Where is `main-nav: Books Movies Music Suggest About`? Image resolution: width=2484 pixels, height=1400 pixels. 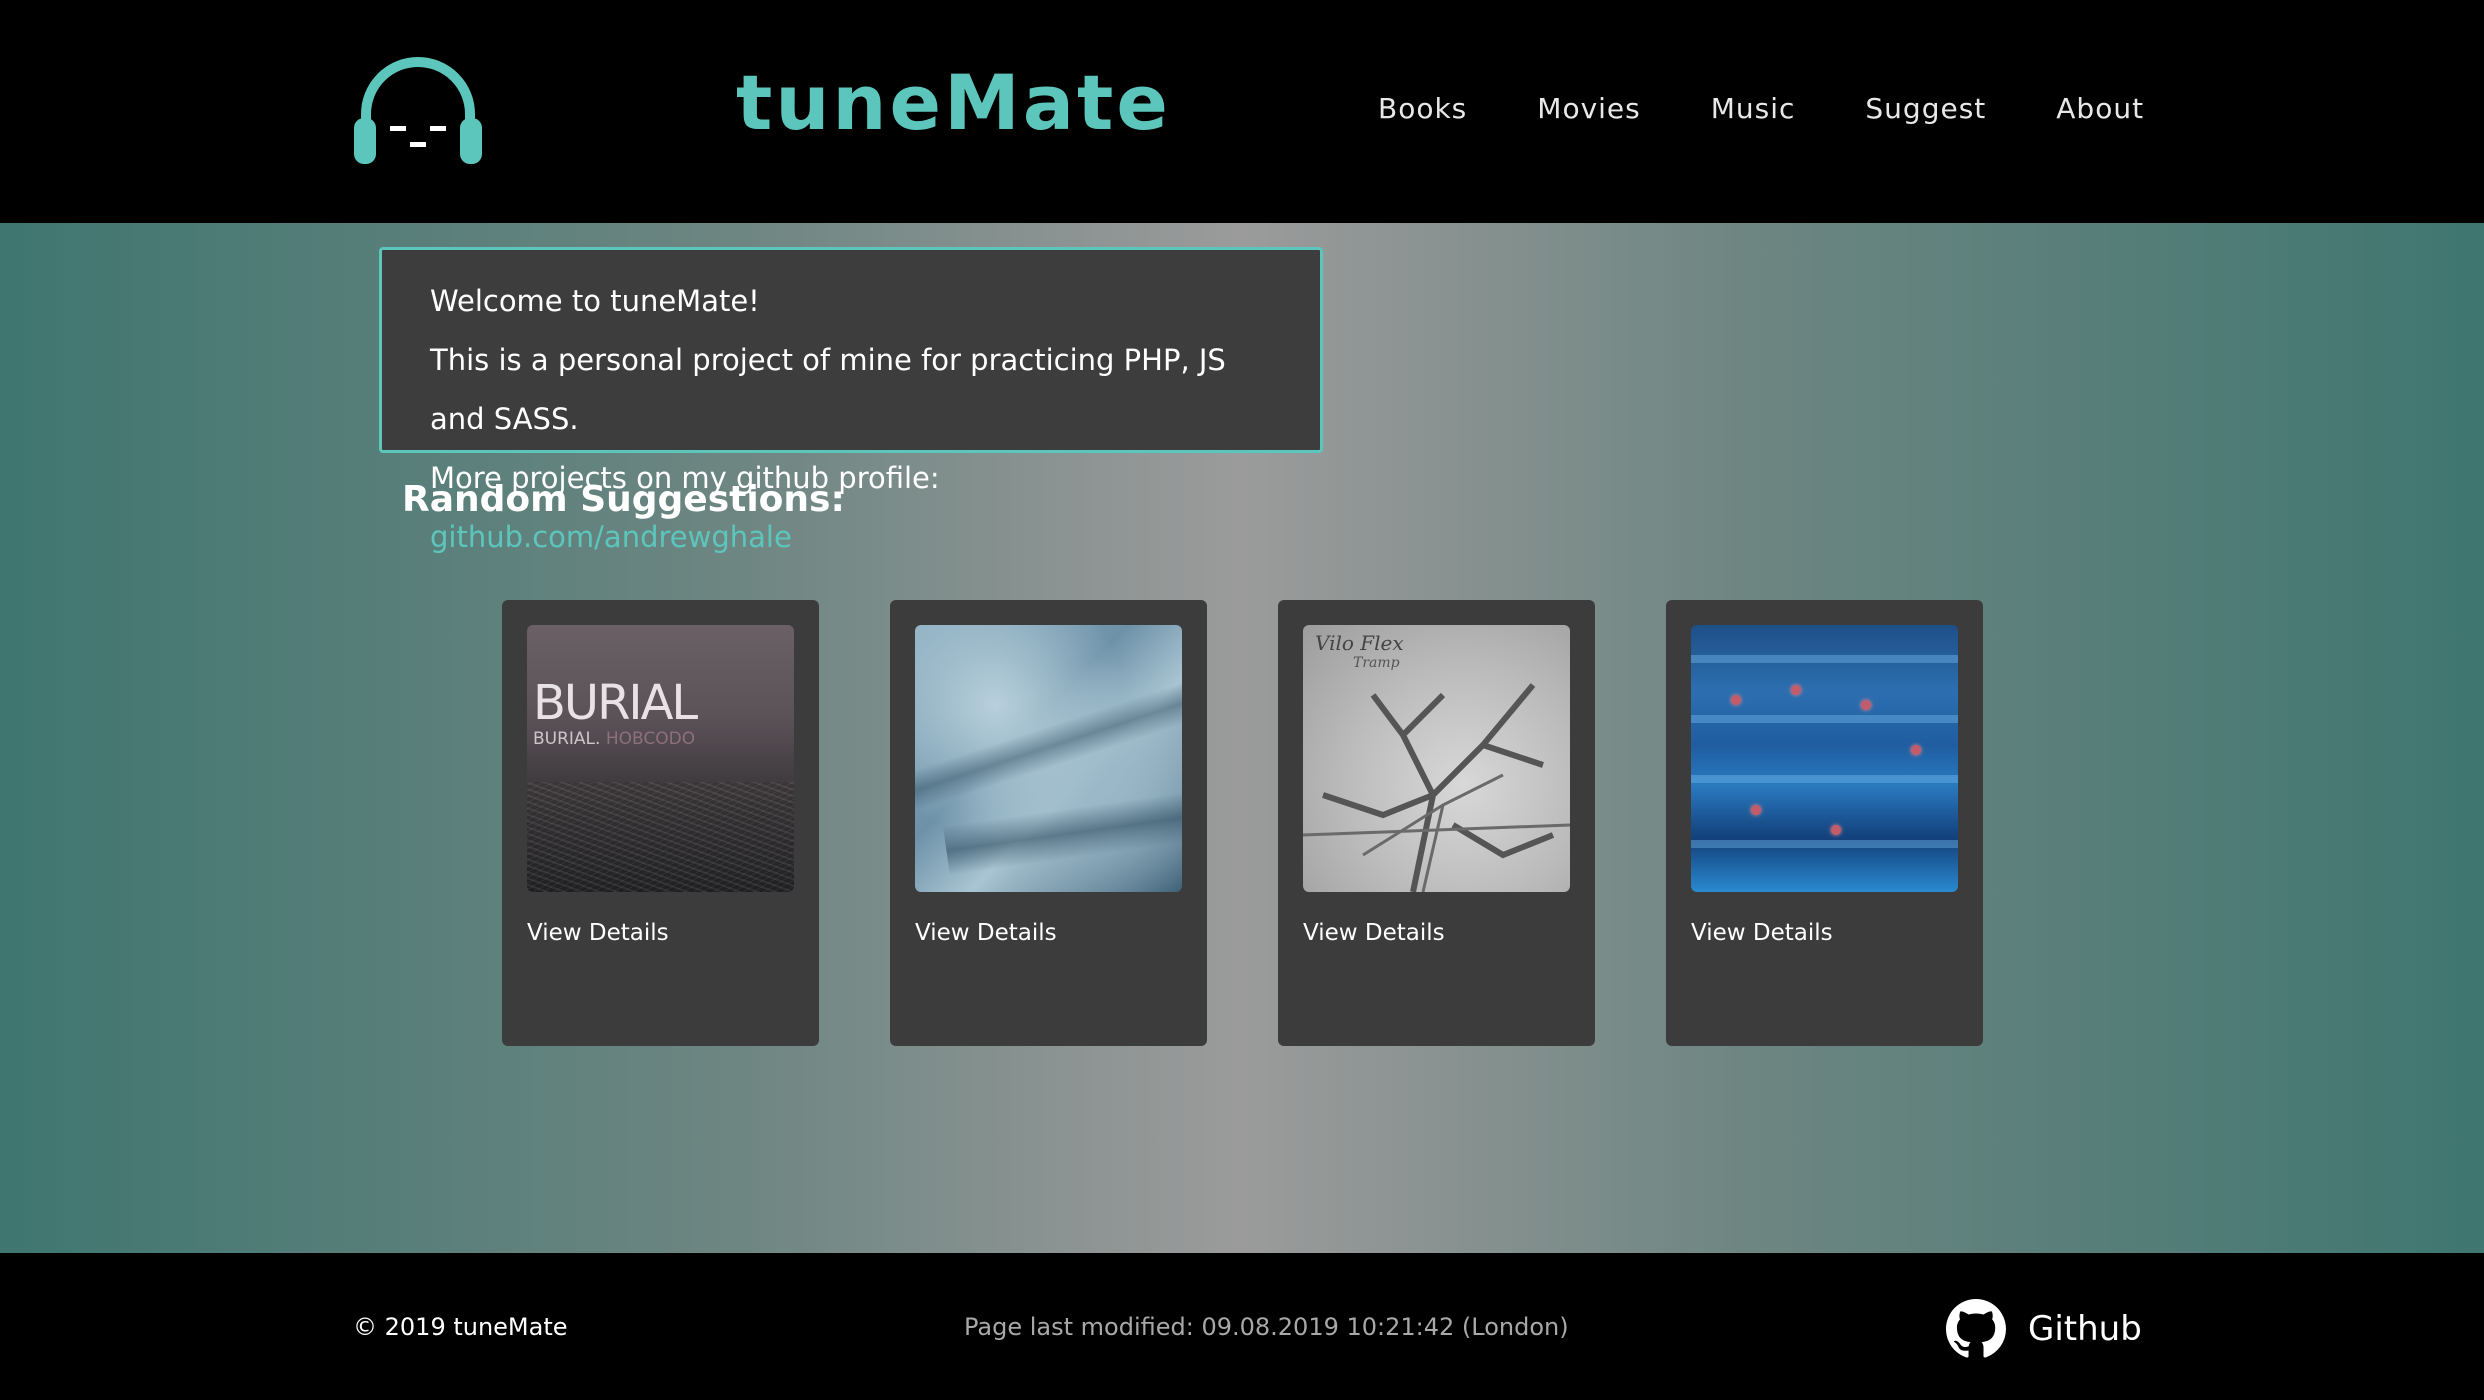
main-nav: Books Movies Music Suggest About is located at coordinates (1761, 108).